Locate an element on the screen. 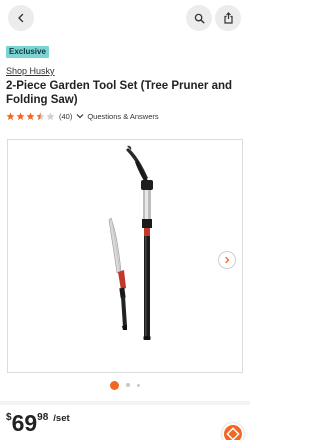  star-rating is located at coordinates (30, 116).